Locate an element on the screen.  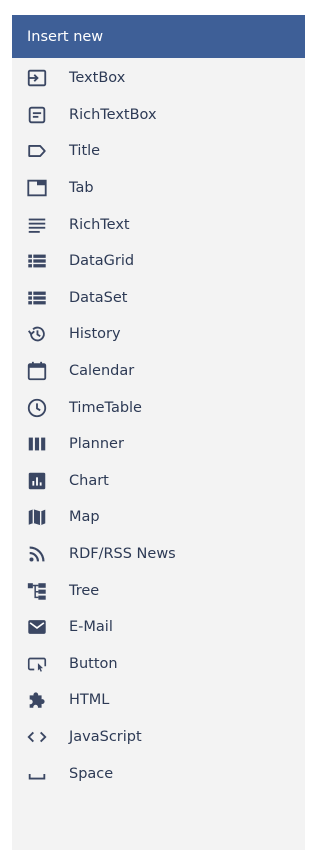
insert-item-tree: Tree is located at coordinates (158, 590).